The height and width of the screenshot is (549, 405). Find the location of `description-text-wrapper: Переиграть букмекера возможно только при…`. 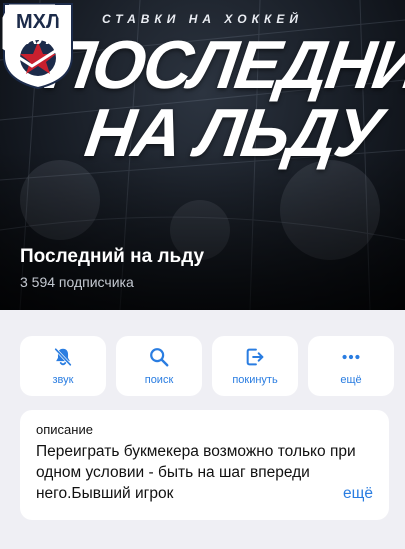

description-text-wrapper: Переиграть букмекера возможно только при… is located at coordinates (204, 472).